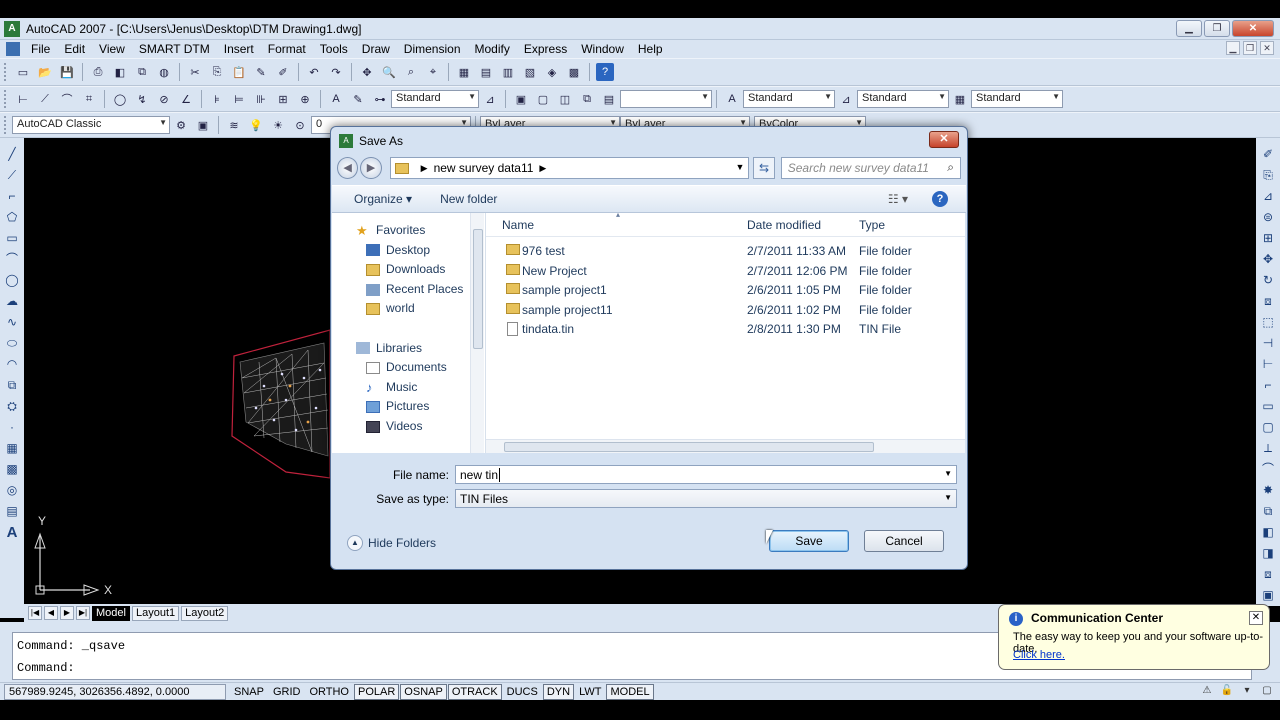 The image size is (1280, 720). What do you see at coordinates (543, 99) in the screenshot?
I see `viewport-icon: ▢` at bounding box center [543, 99].